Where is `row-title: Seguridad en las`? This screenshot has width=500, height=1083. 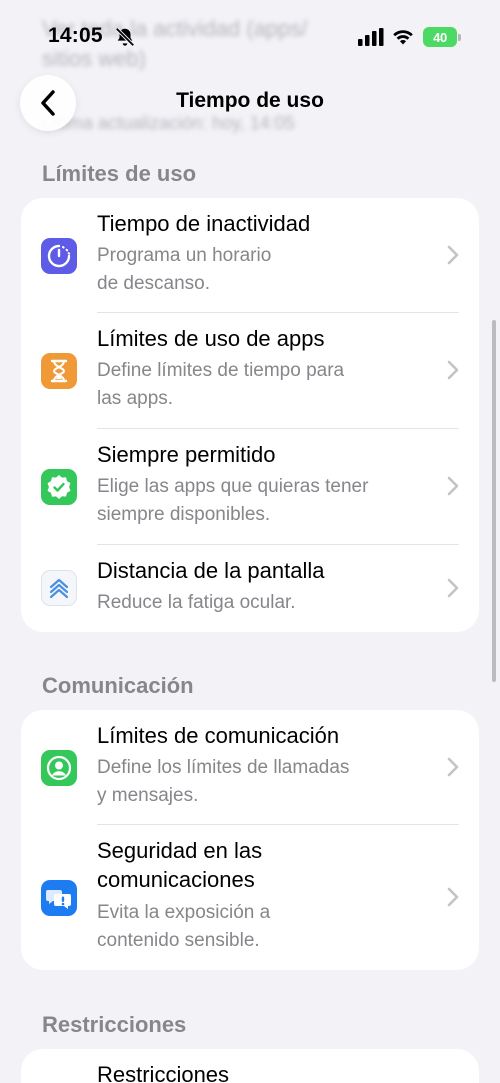
row-title: Seguridad en las is located at coordinates (180, 850).